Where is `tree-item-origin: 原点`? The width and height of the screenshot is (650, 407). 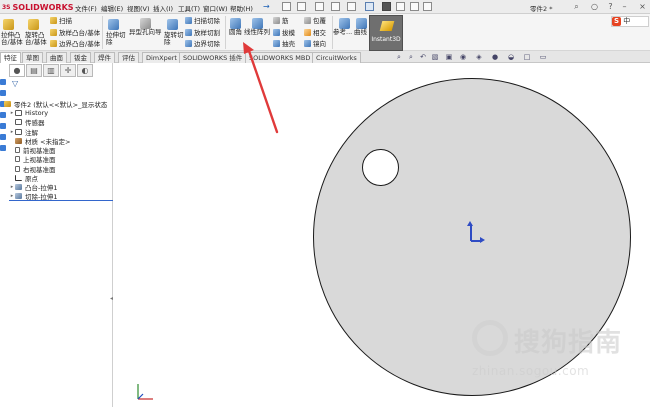
tree-item-origin: 原点 is located at coordinates (61, 178).